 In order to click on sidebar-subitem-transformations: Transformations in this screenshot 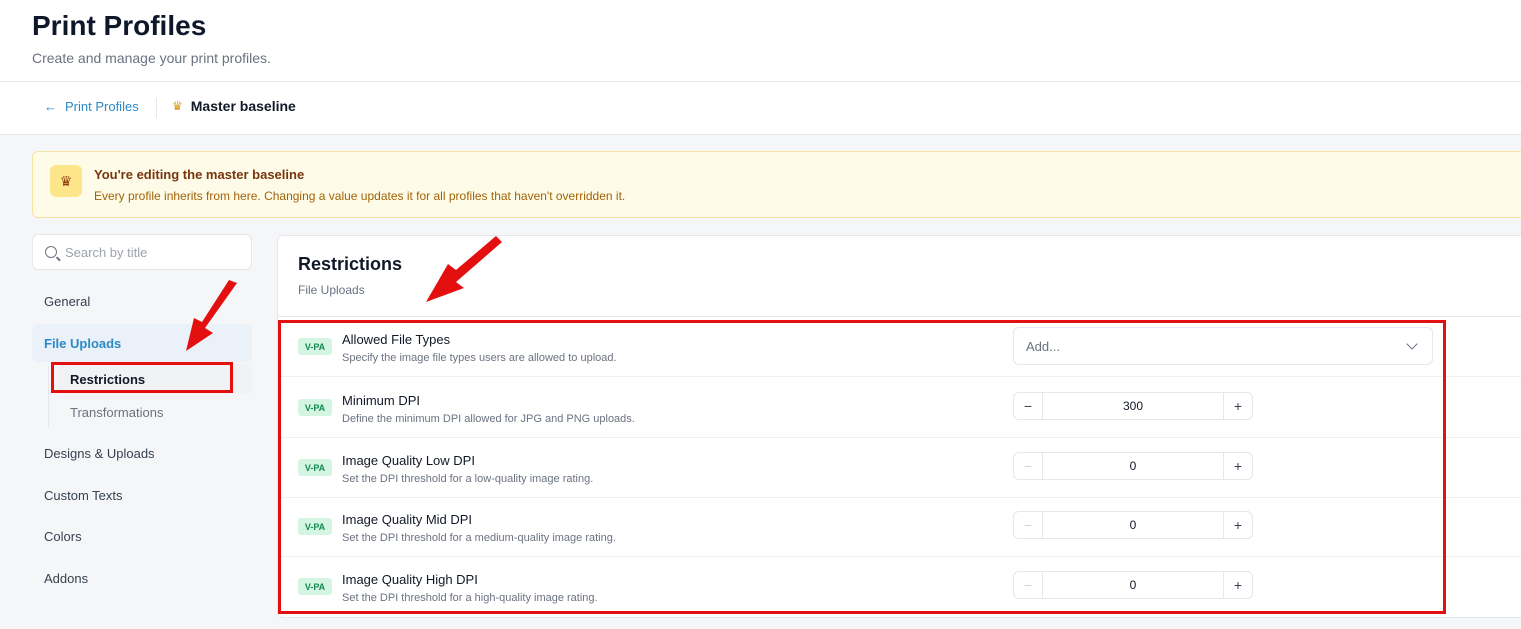, I will do `click(155, 412)`.